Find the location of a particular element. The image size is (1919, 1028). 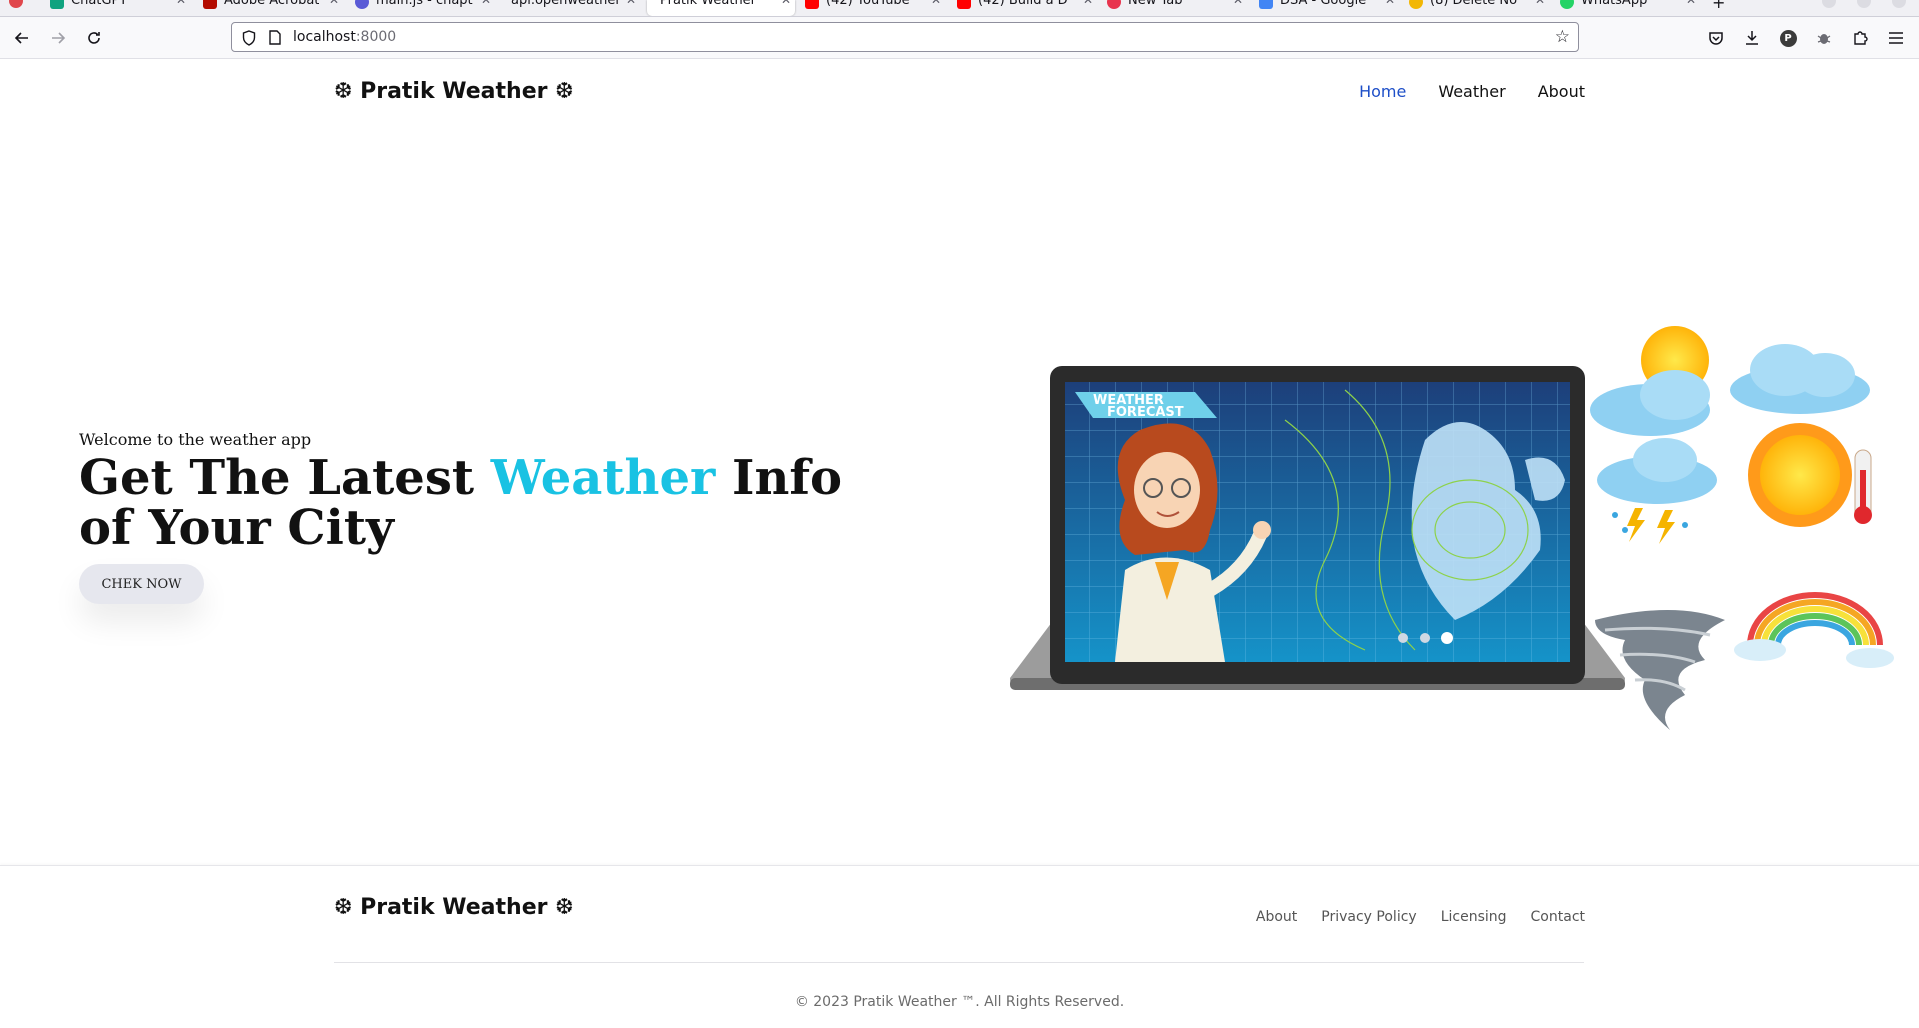

tab-delete: (8) Delete No ✕ is located at coordinates (1479, 8).